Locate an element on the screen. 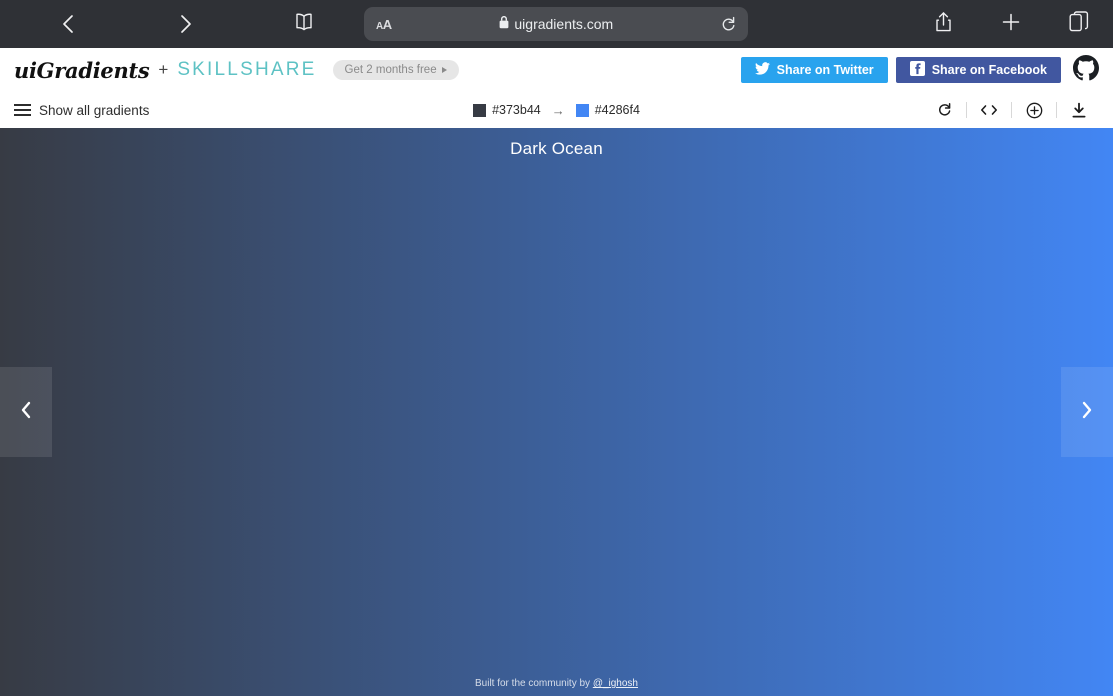 This screenshot has height=696, width=1113. add-icon is located at coordinates (1034, 110).